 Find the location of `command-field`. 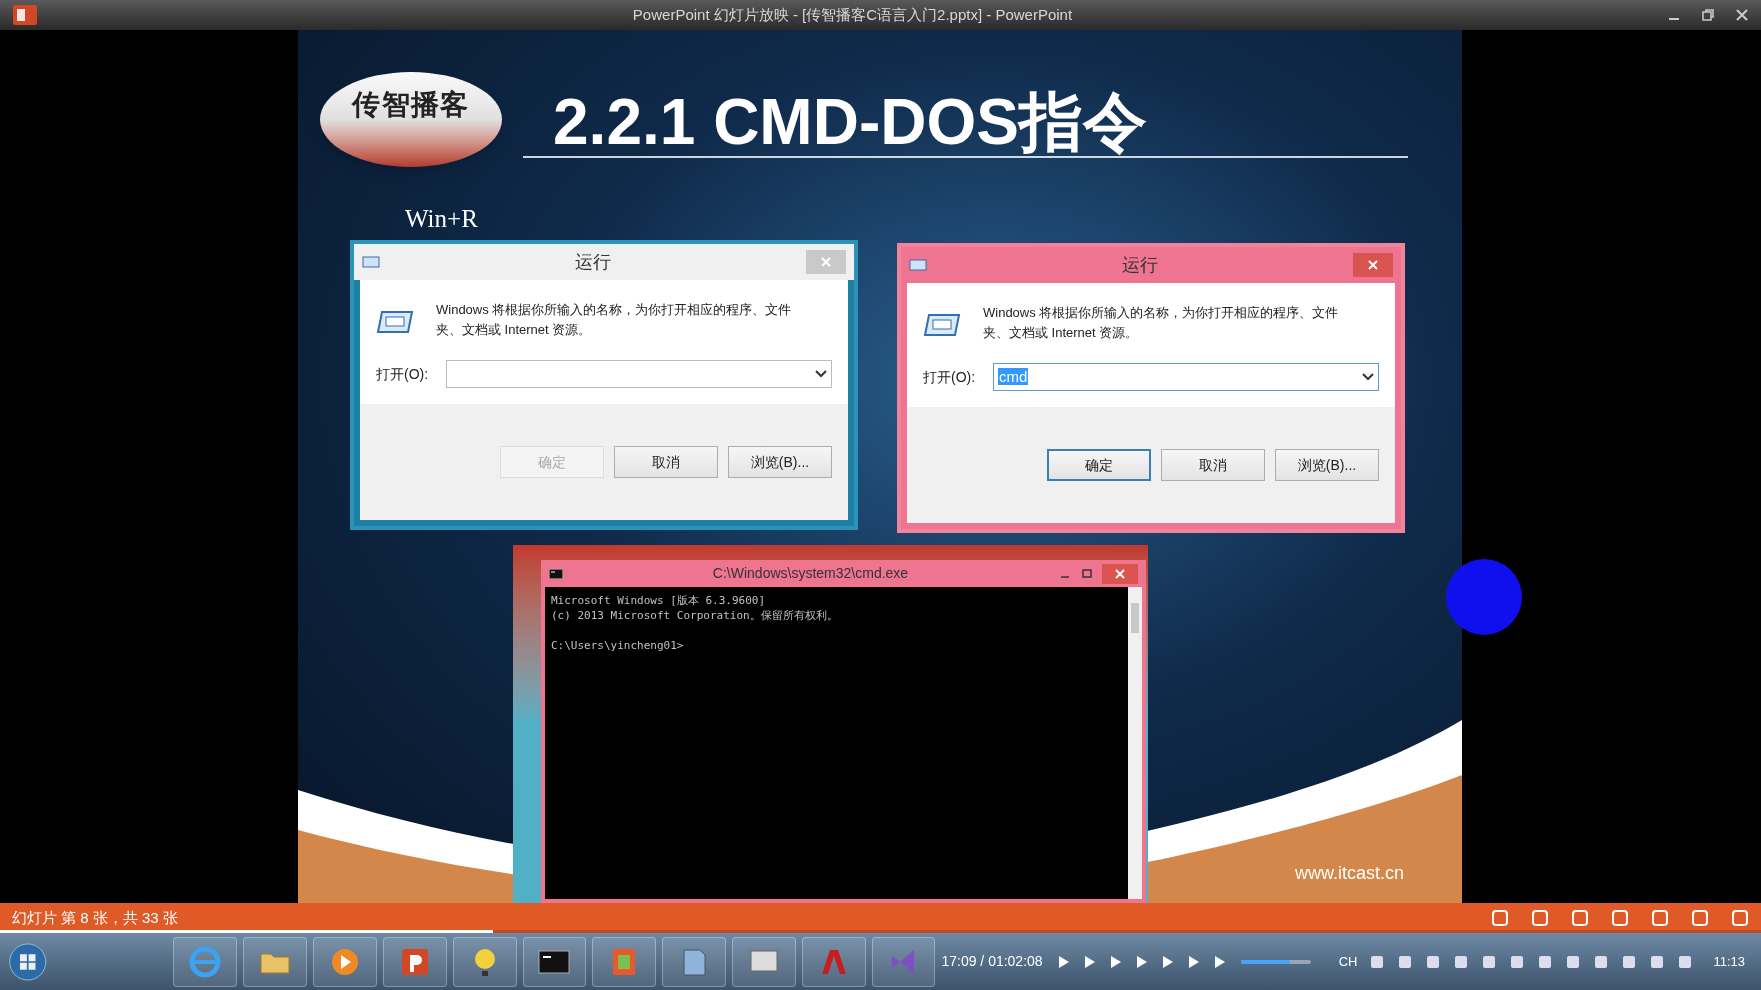

command-field is located at coordinates (639, 374).